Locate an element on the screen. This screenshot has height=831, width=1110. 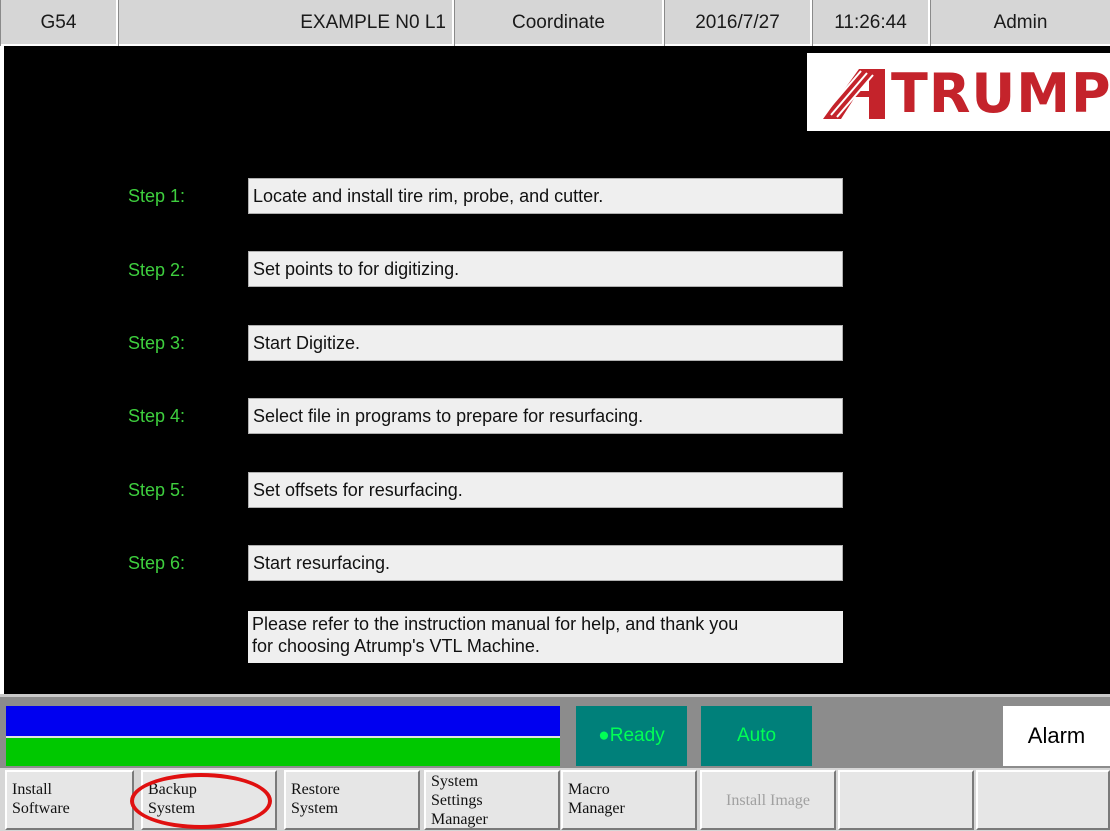
button-label-line-1: Install Image is located at coordinates (768, 800).